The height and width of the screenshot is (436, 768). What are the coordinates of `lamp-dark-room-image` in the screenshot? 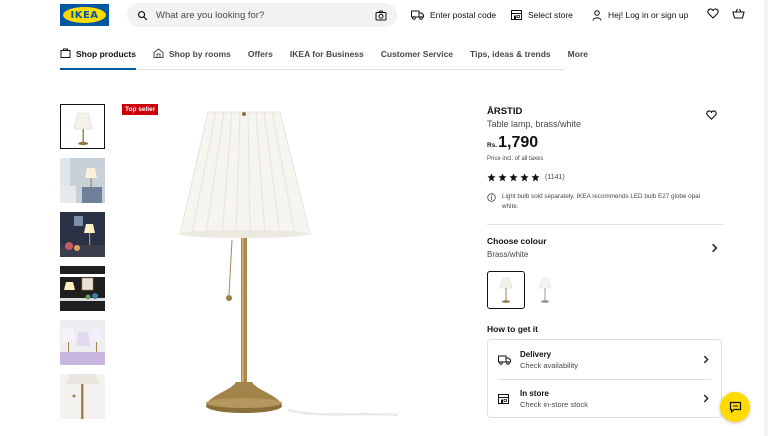 It's located at (82, 234).